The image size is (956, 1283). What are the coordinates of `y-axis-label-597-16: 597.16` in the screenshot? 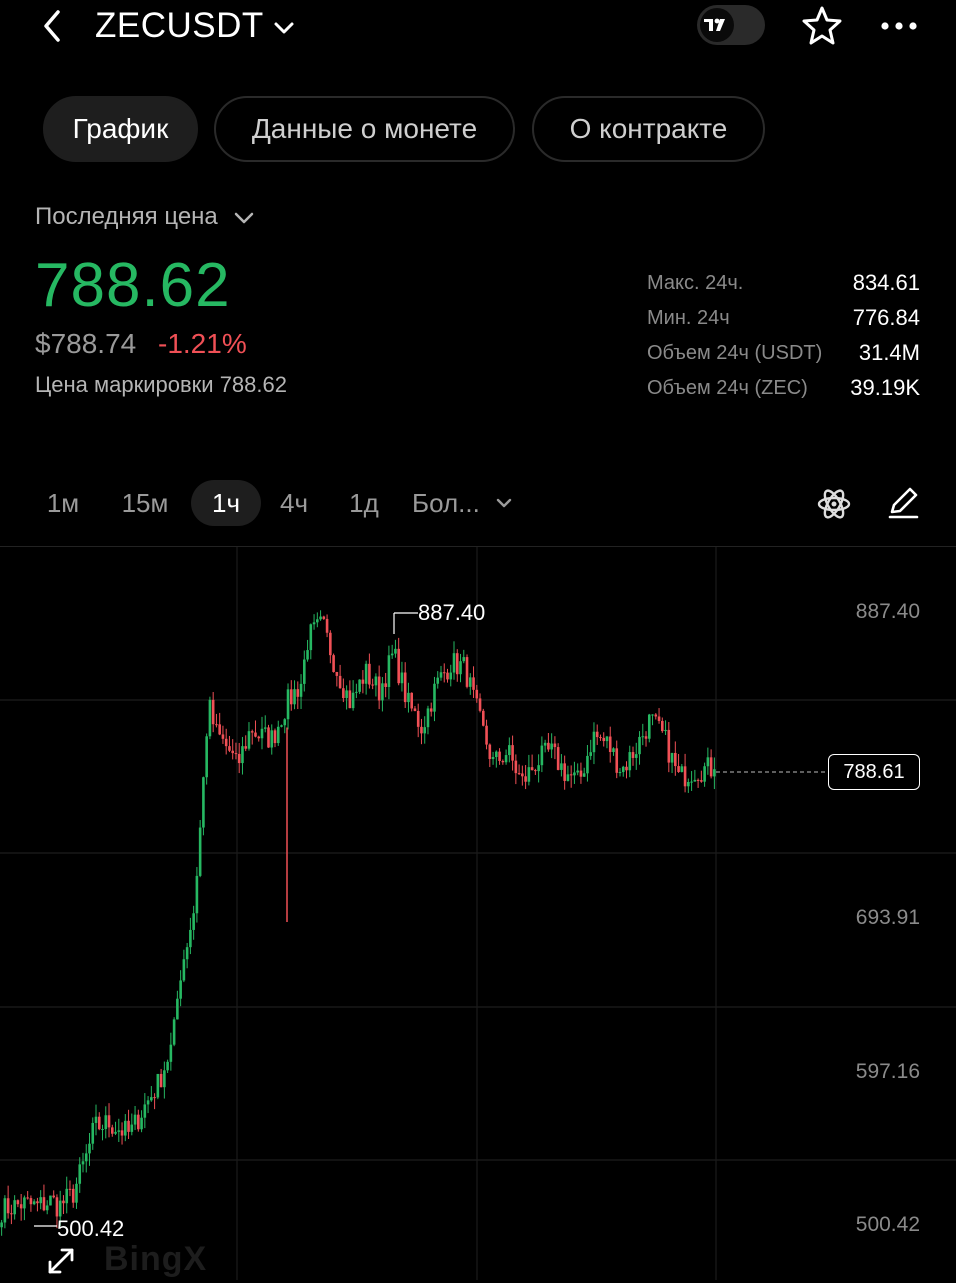 It's located at (887, 1071).